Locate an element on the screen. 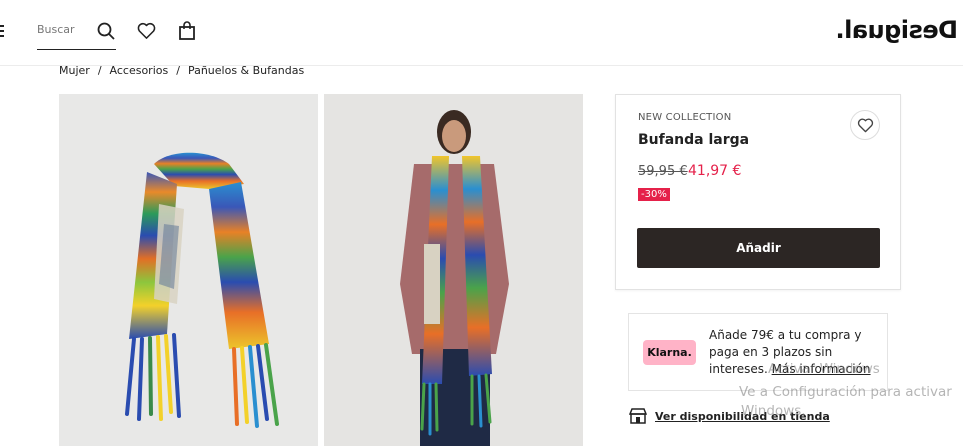 This screenshot has height=446, width=963. site-header: Desigual. is located at coordinates (481, 33).